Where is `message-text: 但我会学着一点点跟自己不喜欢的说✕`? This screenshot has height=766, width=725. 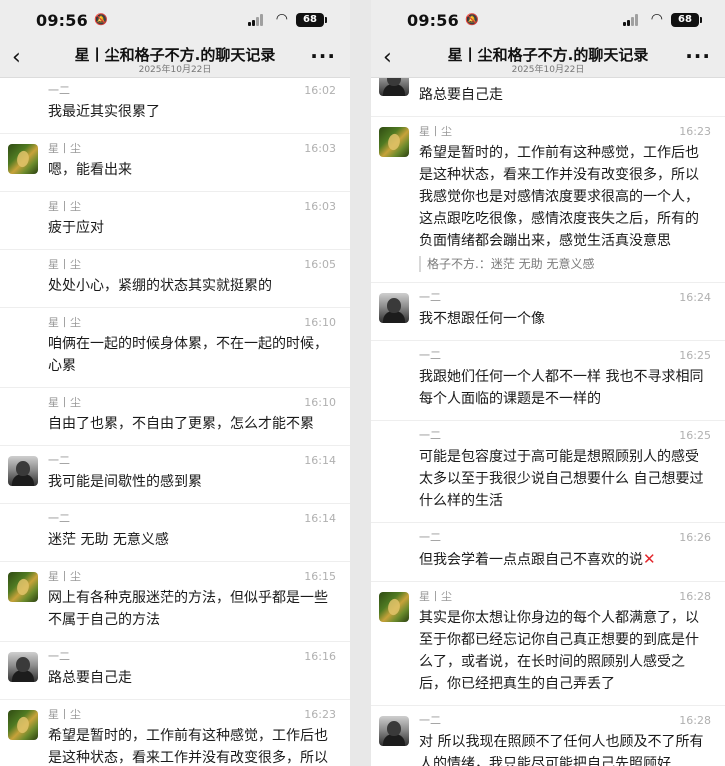 message-text: 但我会学着一点点跟自己不喜欢的说✕ is located at coordinates (564, 559).